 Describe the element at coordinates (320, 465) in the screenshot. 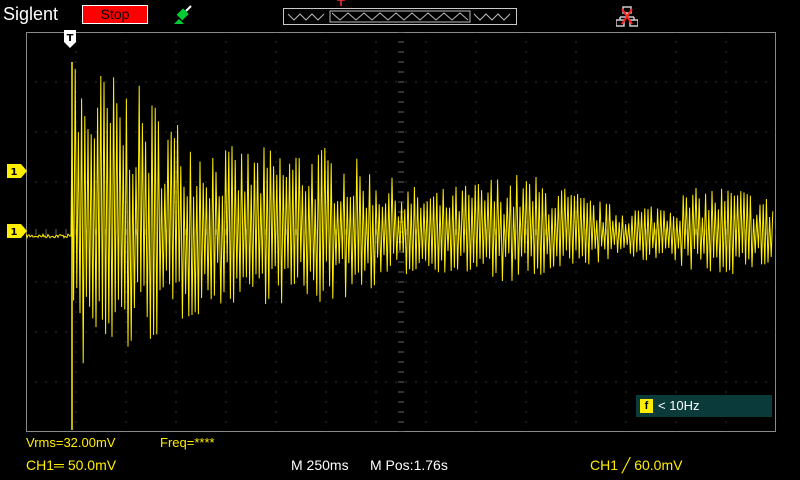

I see `timebase: M 250ms` at that location.